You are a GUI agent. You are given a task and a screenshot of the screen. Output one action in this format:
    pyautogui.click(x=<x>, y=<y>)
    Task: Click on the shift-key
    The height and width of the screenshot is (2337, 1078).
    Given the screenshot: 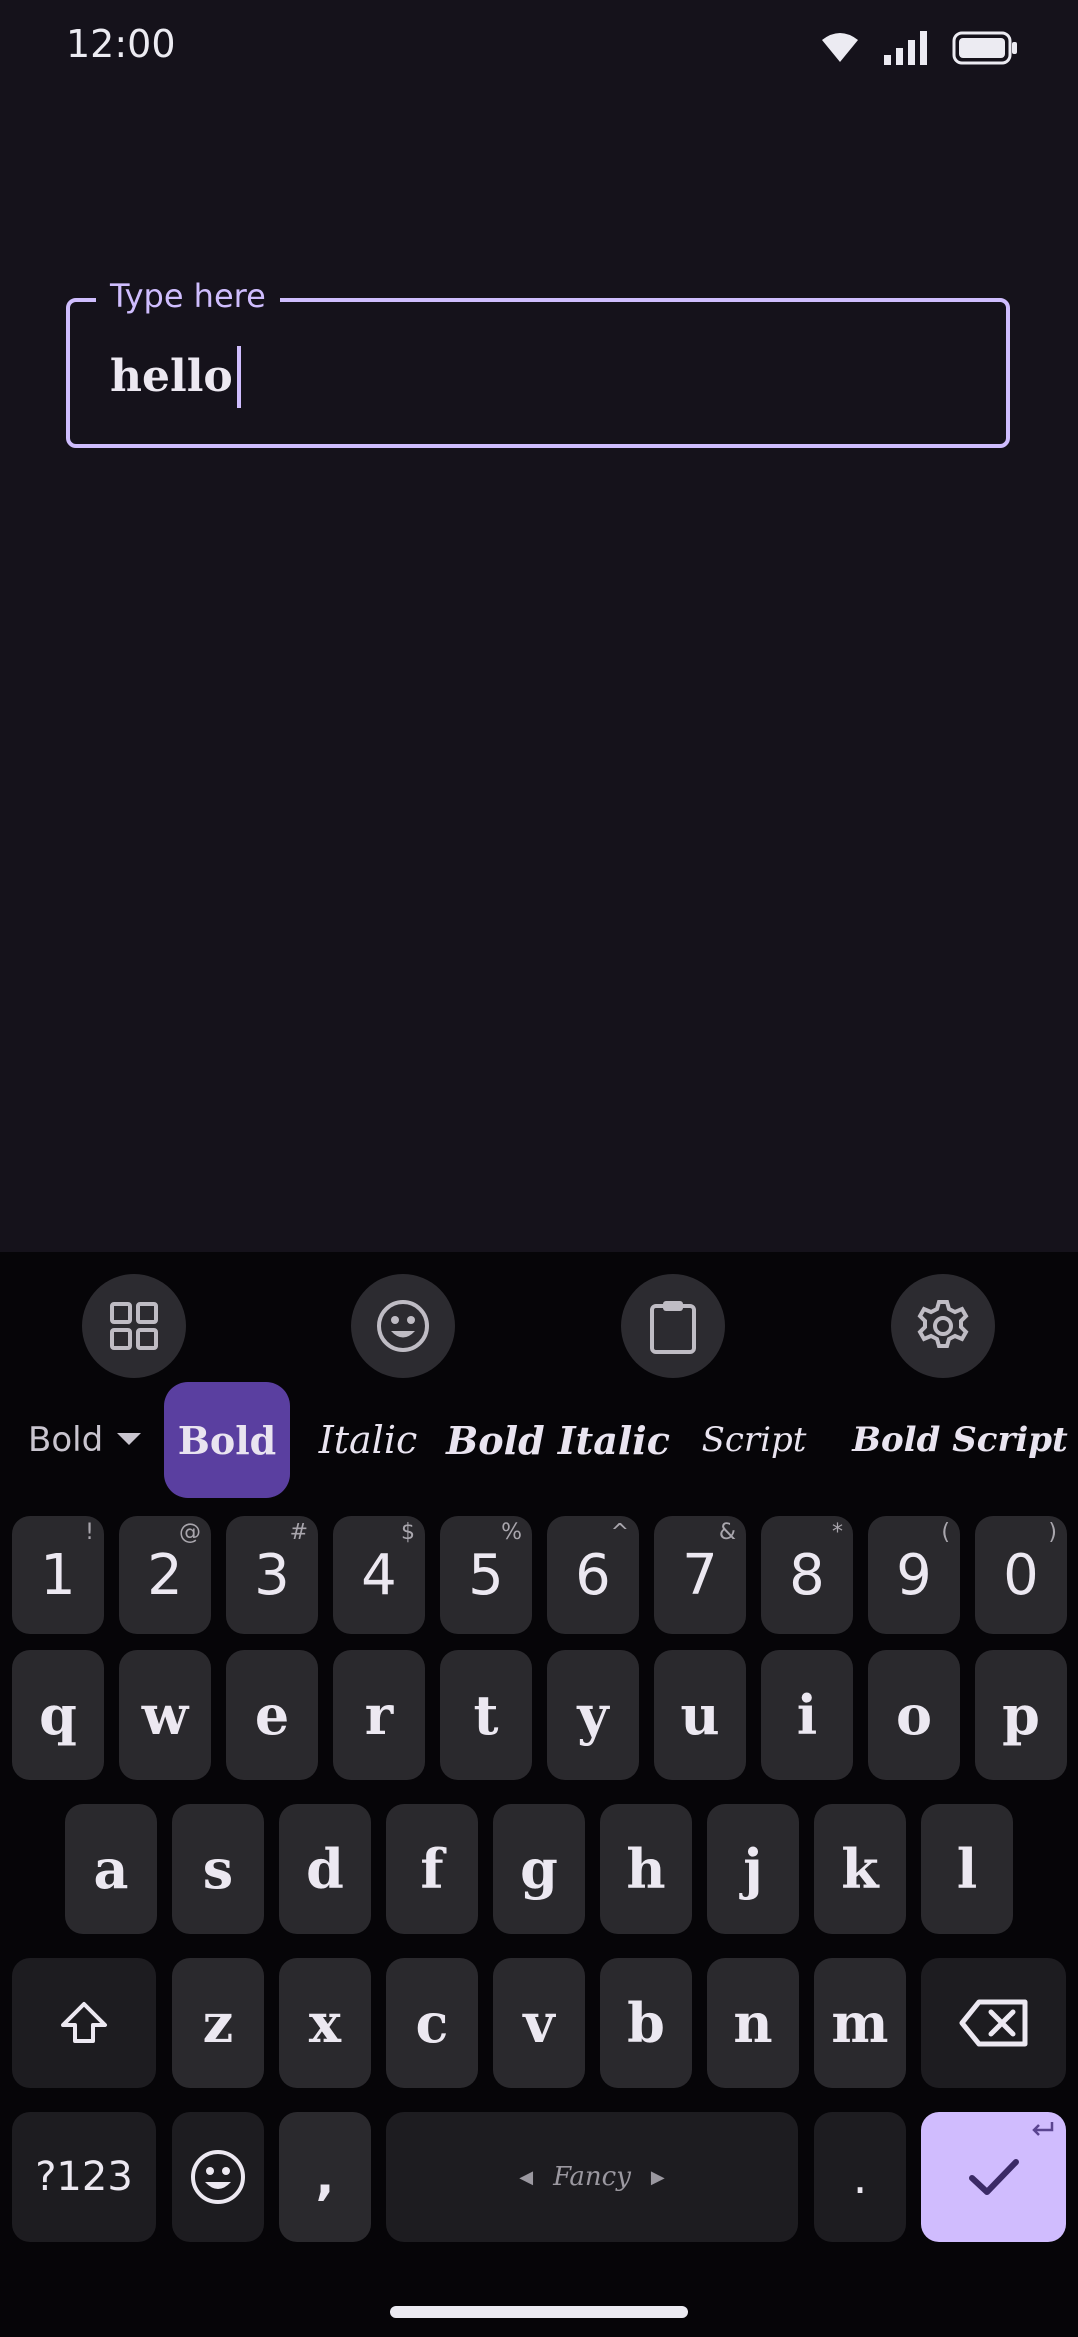 What is the action you would take?
    pyautogui.click(x=84, y=2023)
    